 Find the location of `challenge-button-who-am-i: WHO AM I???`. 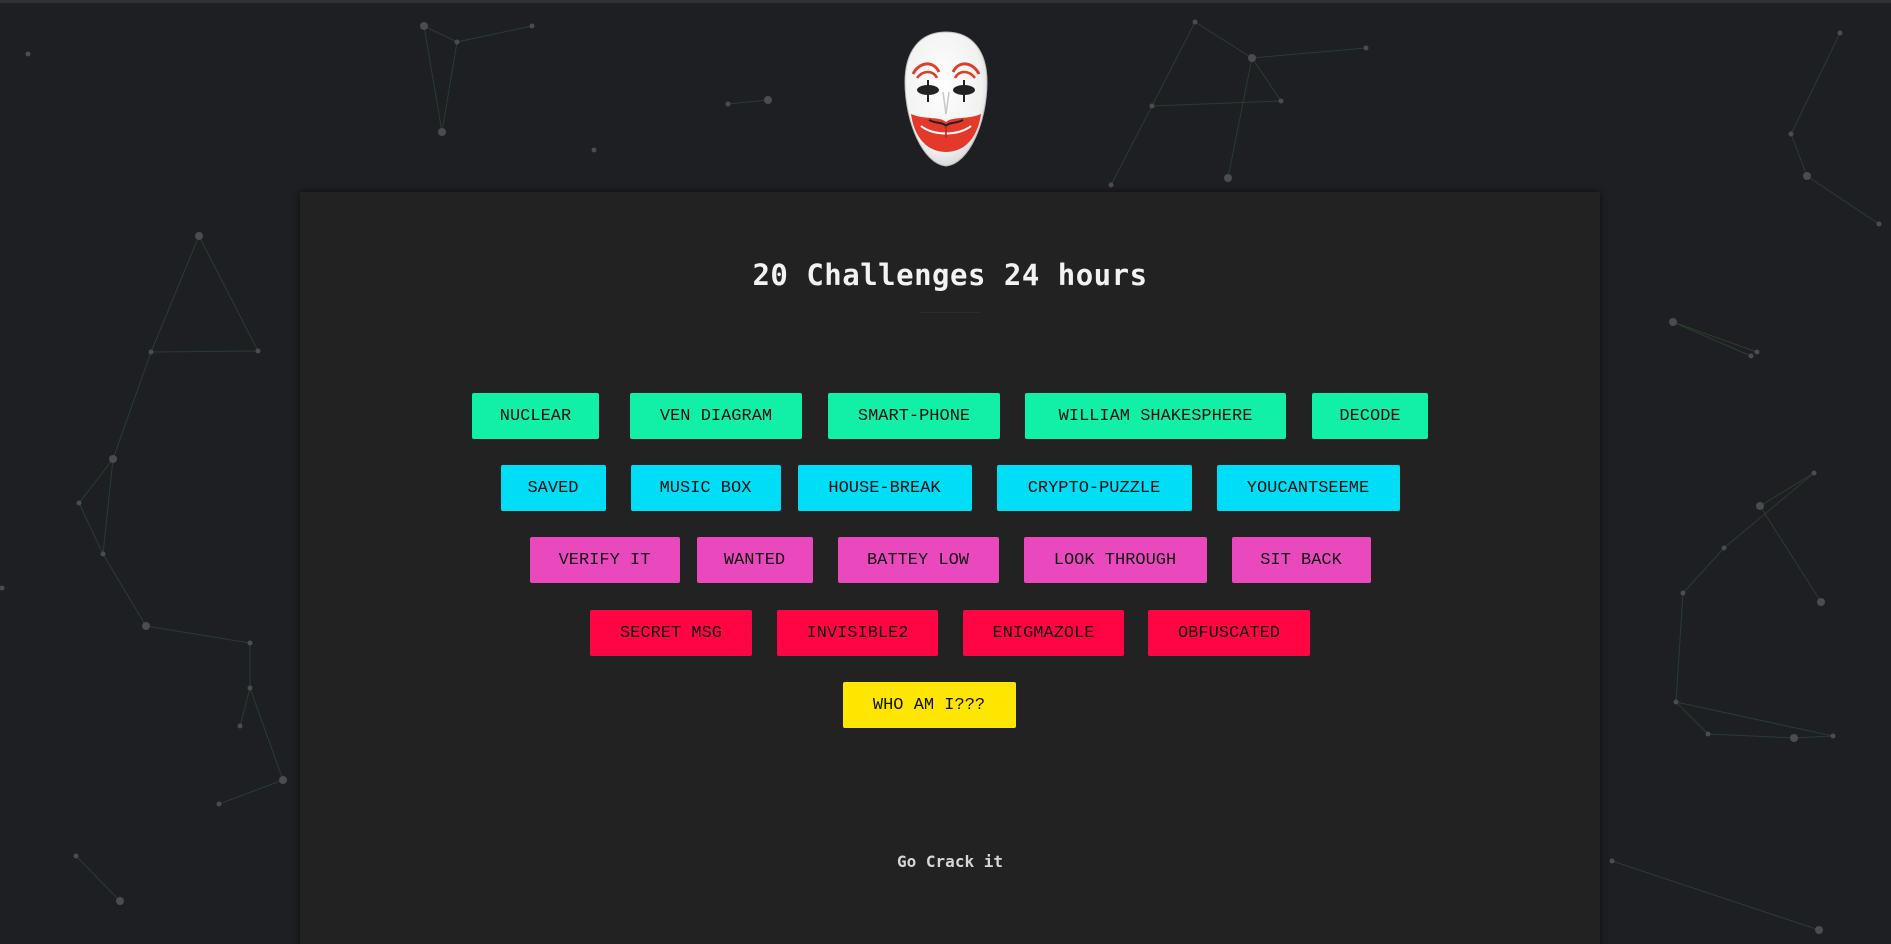

challenge-button-who-am-i: WHO AM I??? is located at coordinates (929, 705).